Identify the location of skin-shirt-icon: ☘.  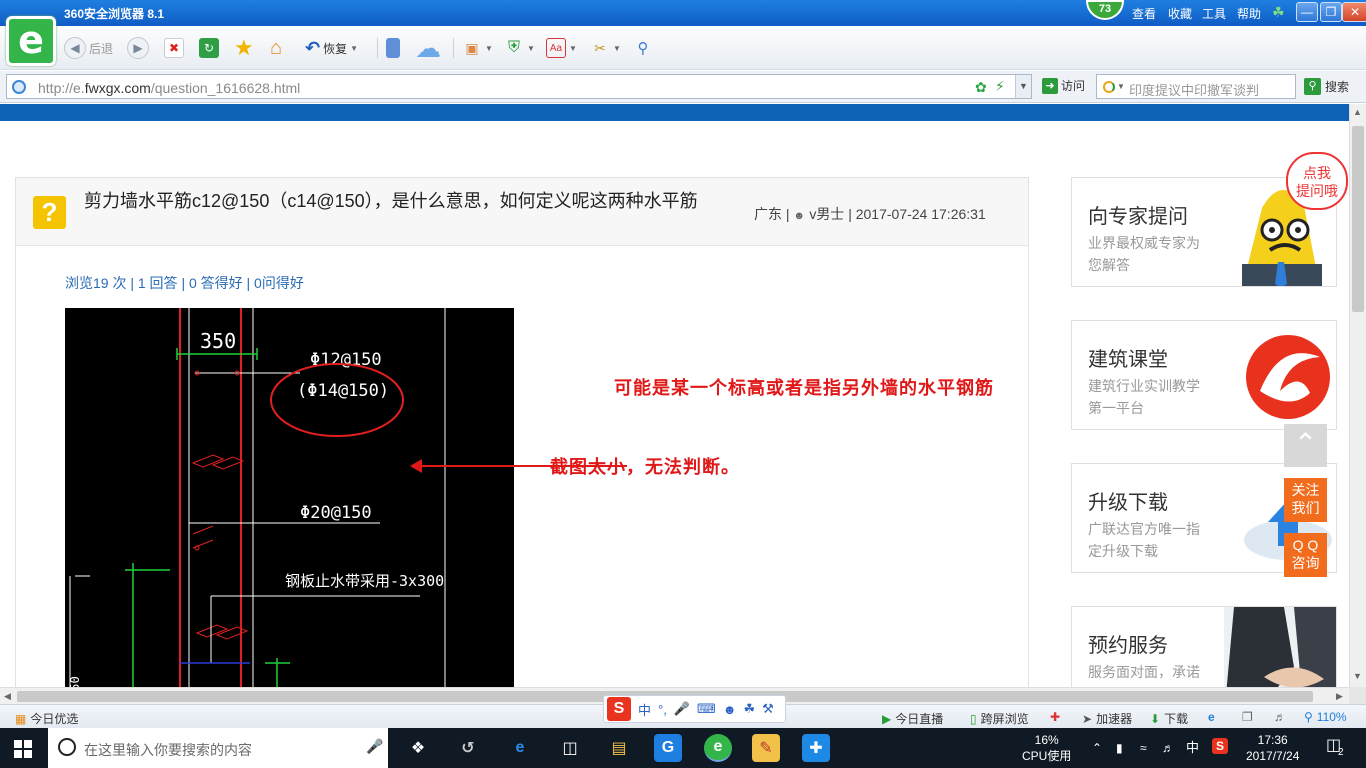
(749, 709).